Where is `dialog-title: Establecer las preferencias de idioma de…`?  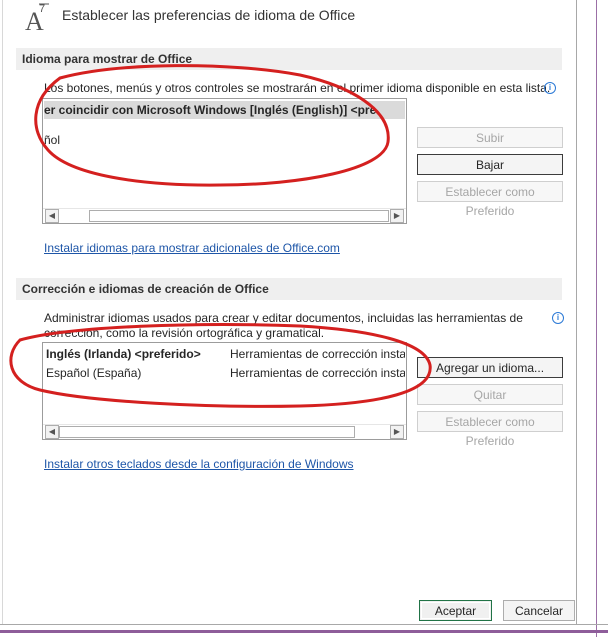
dialog-title: Establecer las preferencias de idioma de… is located at coordinates (209, 15).